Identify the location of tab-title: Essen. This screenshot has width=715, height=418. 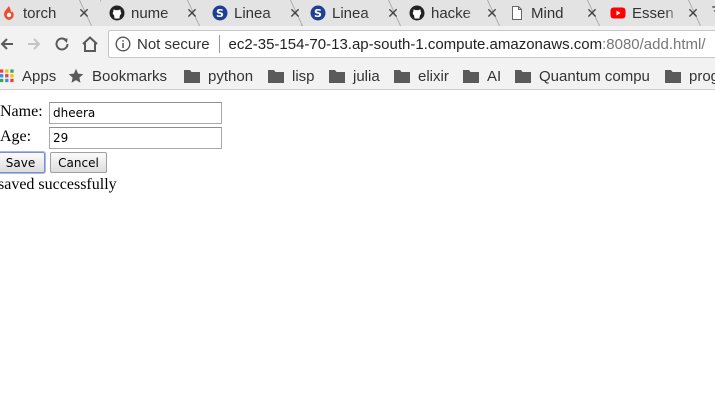
(653, 13).